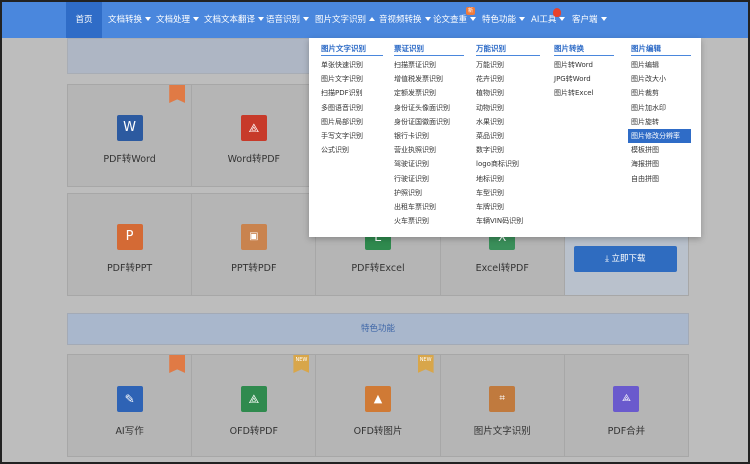  Describe the element at coordinates (508, 79) in the screenshot. I see `menu-item: 花卉识别` at that location.